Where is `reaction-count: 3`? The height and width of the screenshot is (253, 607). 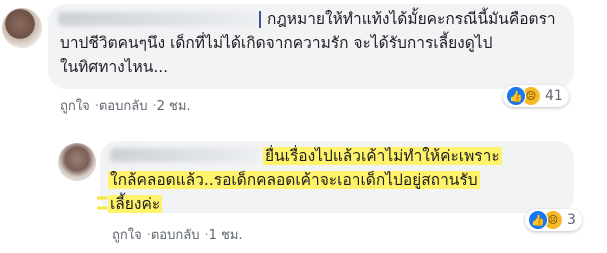 reaction-count: 3 is located at coordinates (571, 220).